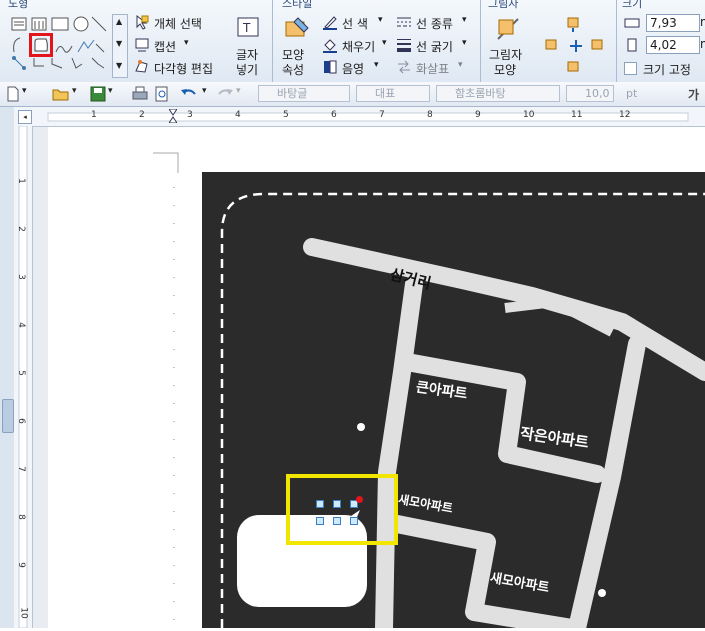 Image resolution: width=705 pixels, height=631 pixels. What do you see at coordinates (342, 509) in the screenshot?
I see `highlight-selection-box` at bounding box center [342, 509].